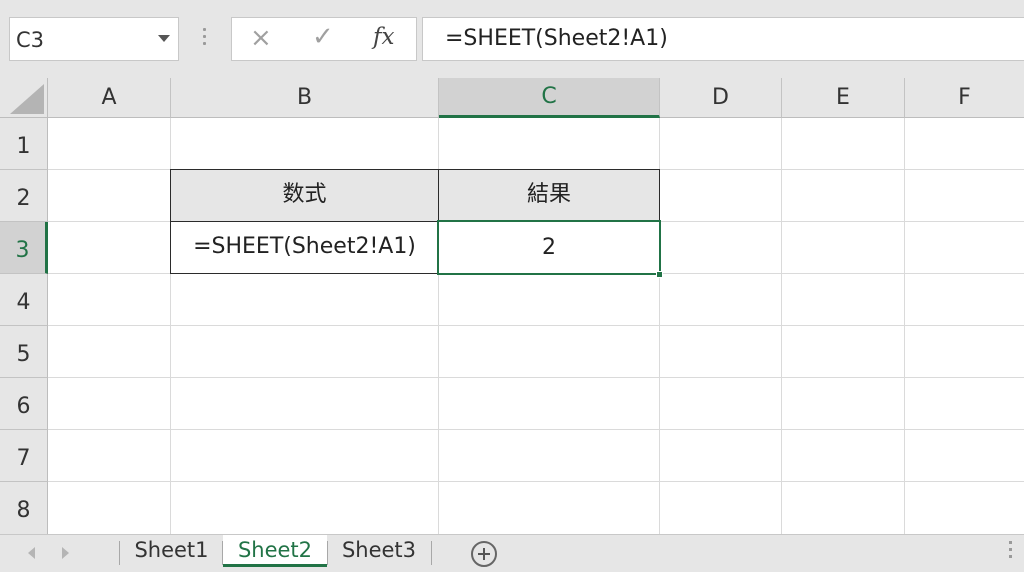 This screenshot has height=572, width=1024. What do you see at coordinates (304, 195) in the screenshot?
I see `cell-b2: 数式` at bounding box center [304, 195].